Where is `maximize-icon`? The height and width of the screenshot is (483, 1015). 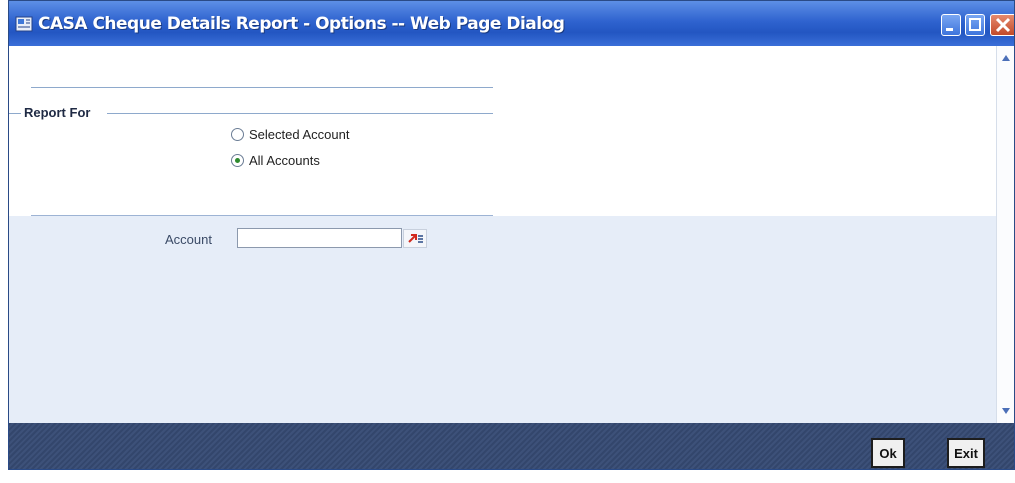 maximize-icon is located at coordinates (975, 24).